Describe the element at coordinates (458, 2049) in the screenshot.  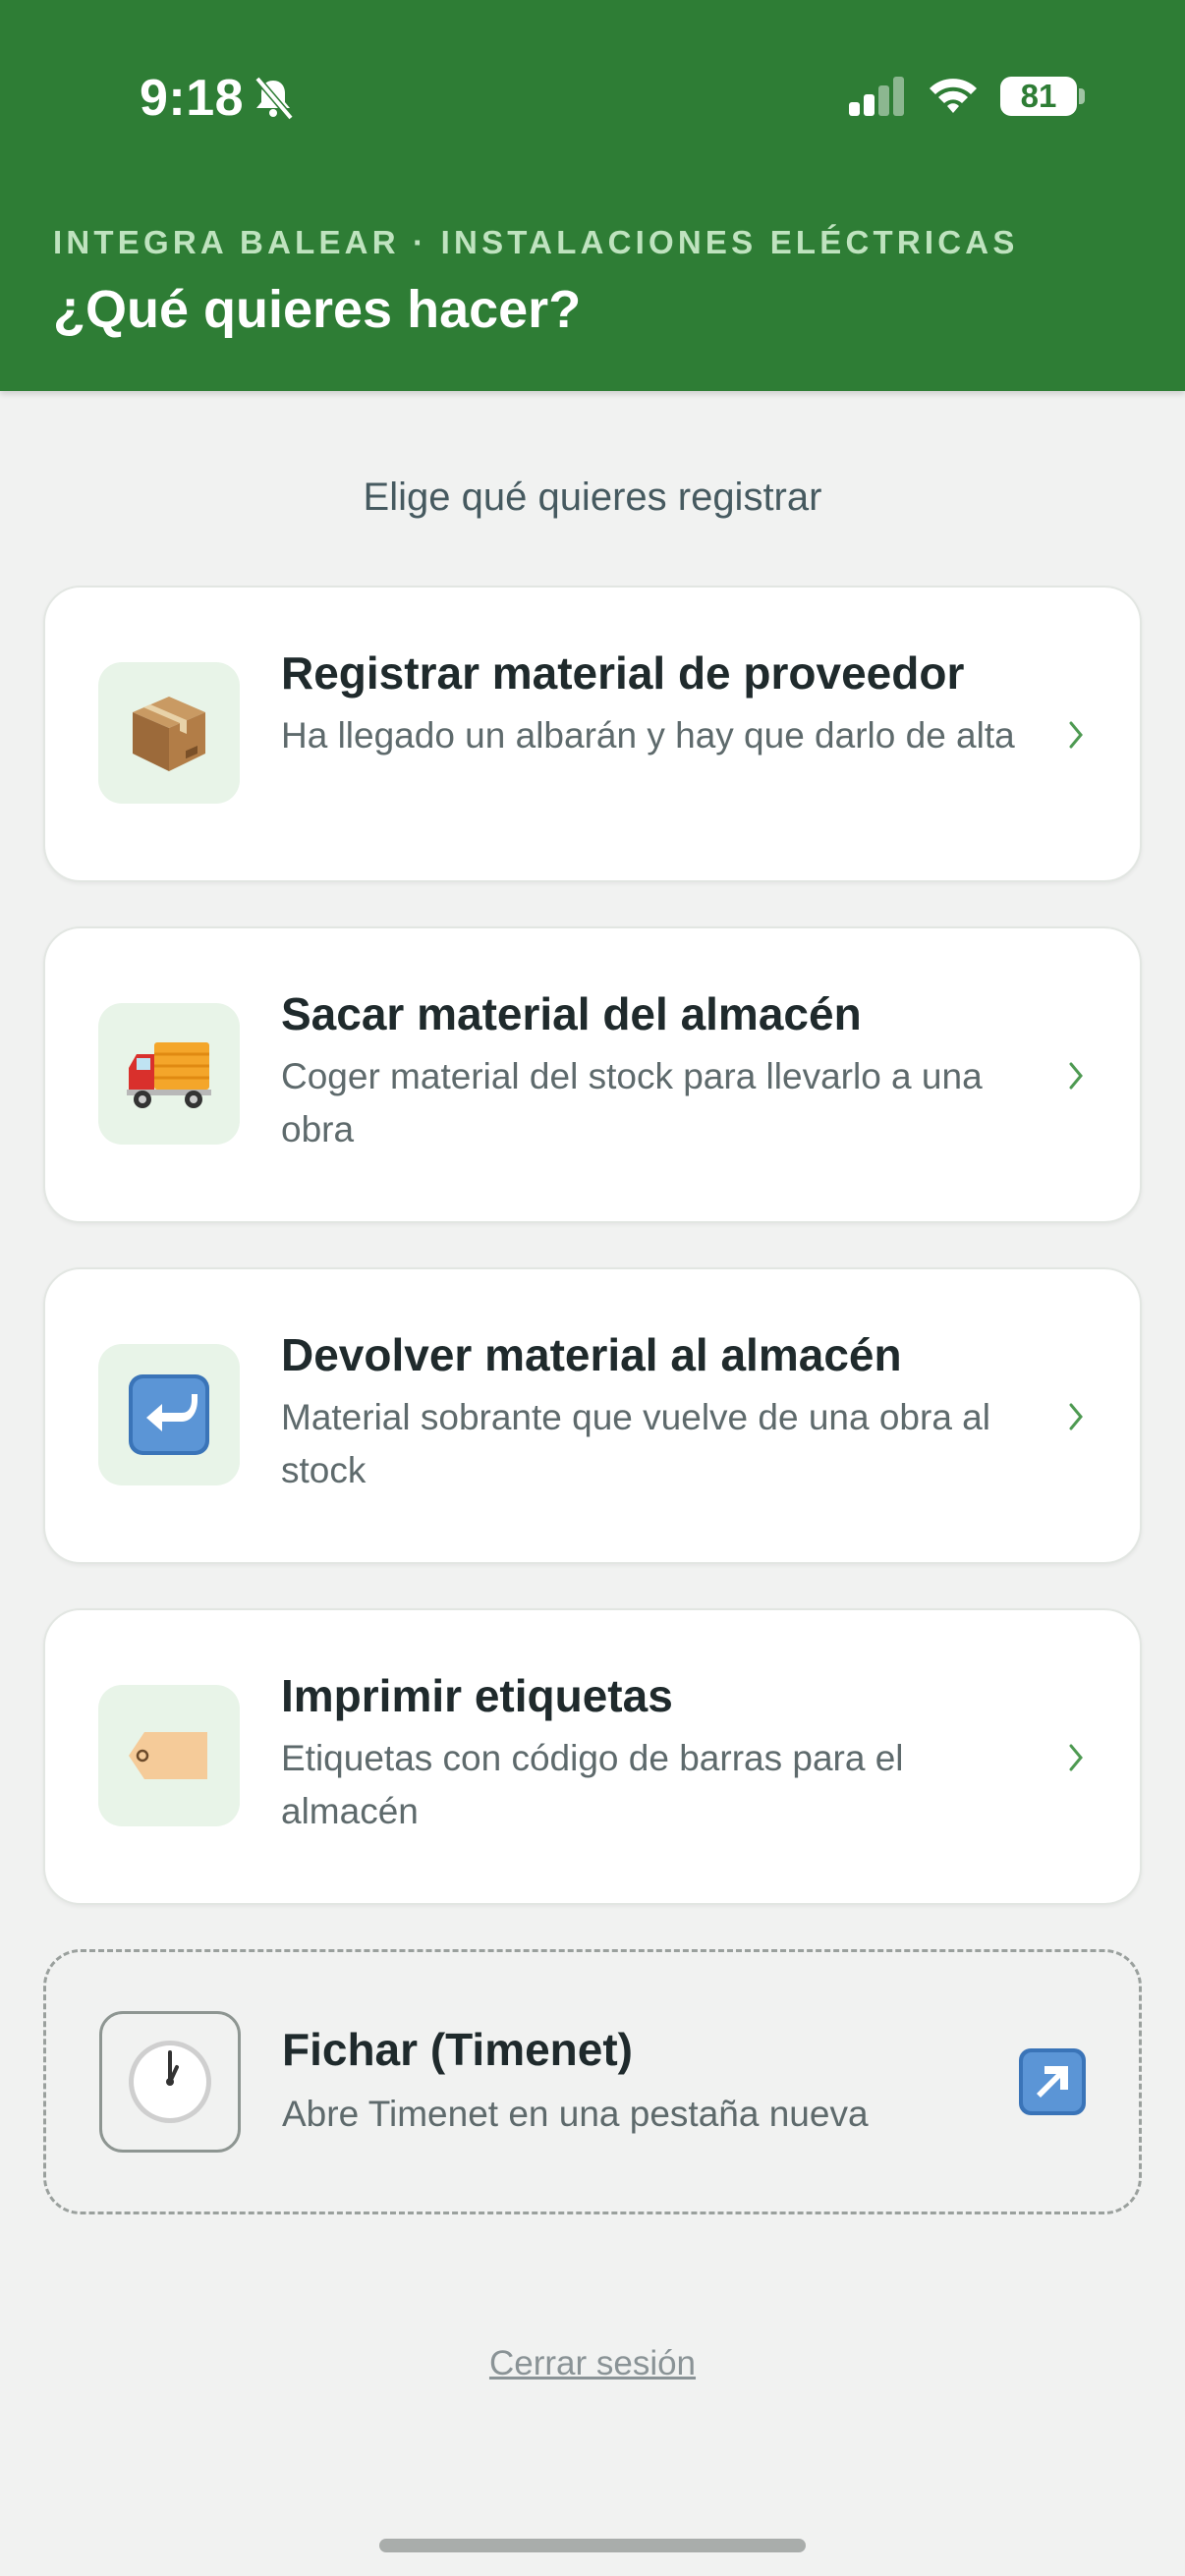
I see `card-title: Fichar (Timenet)` at that location.